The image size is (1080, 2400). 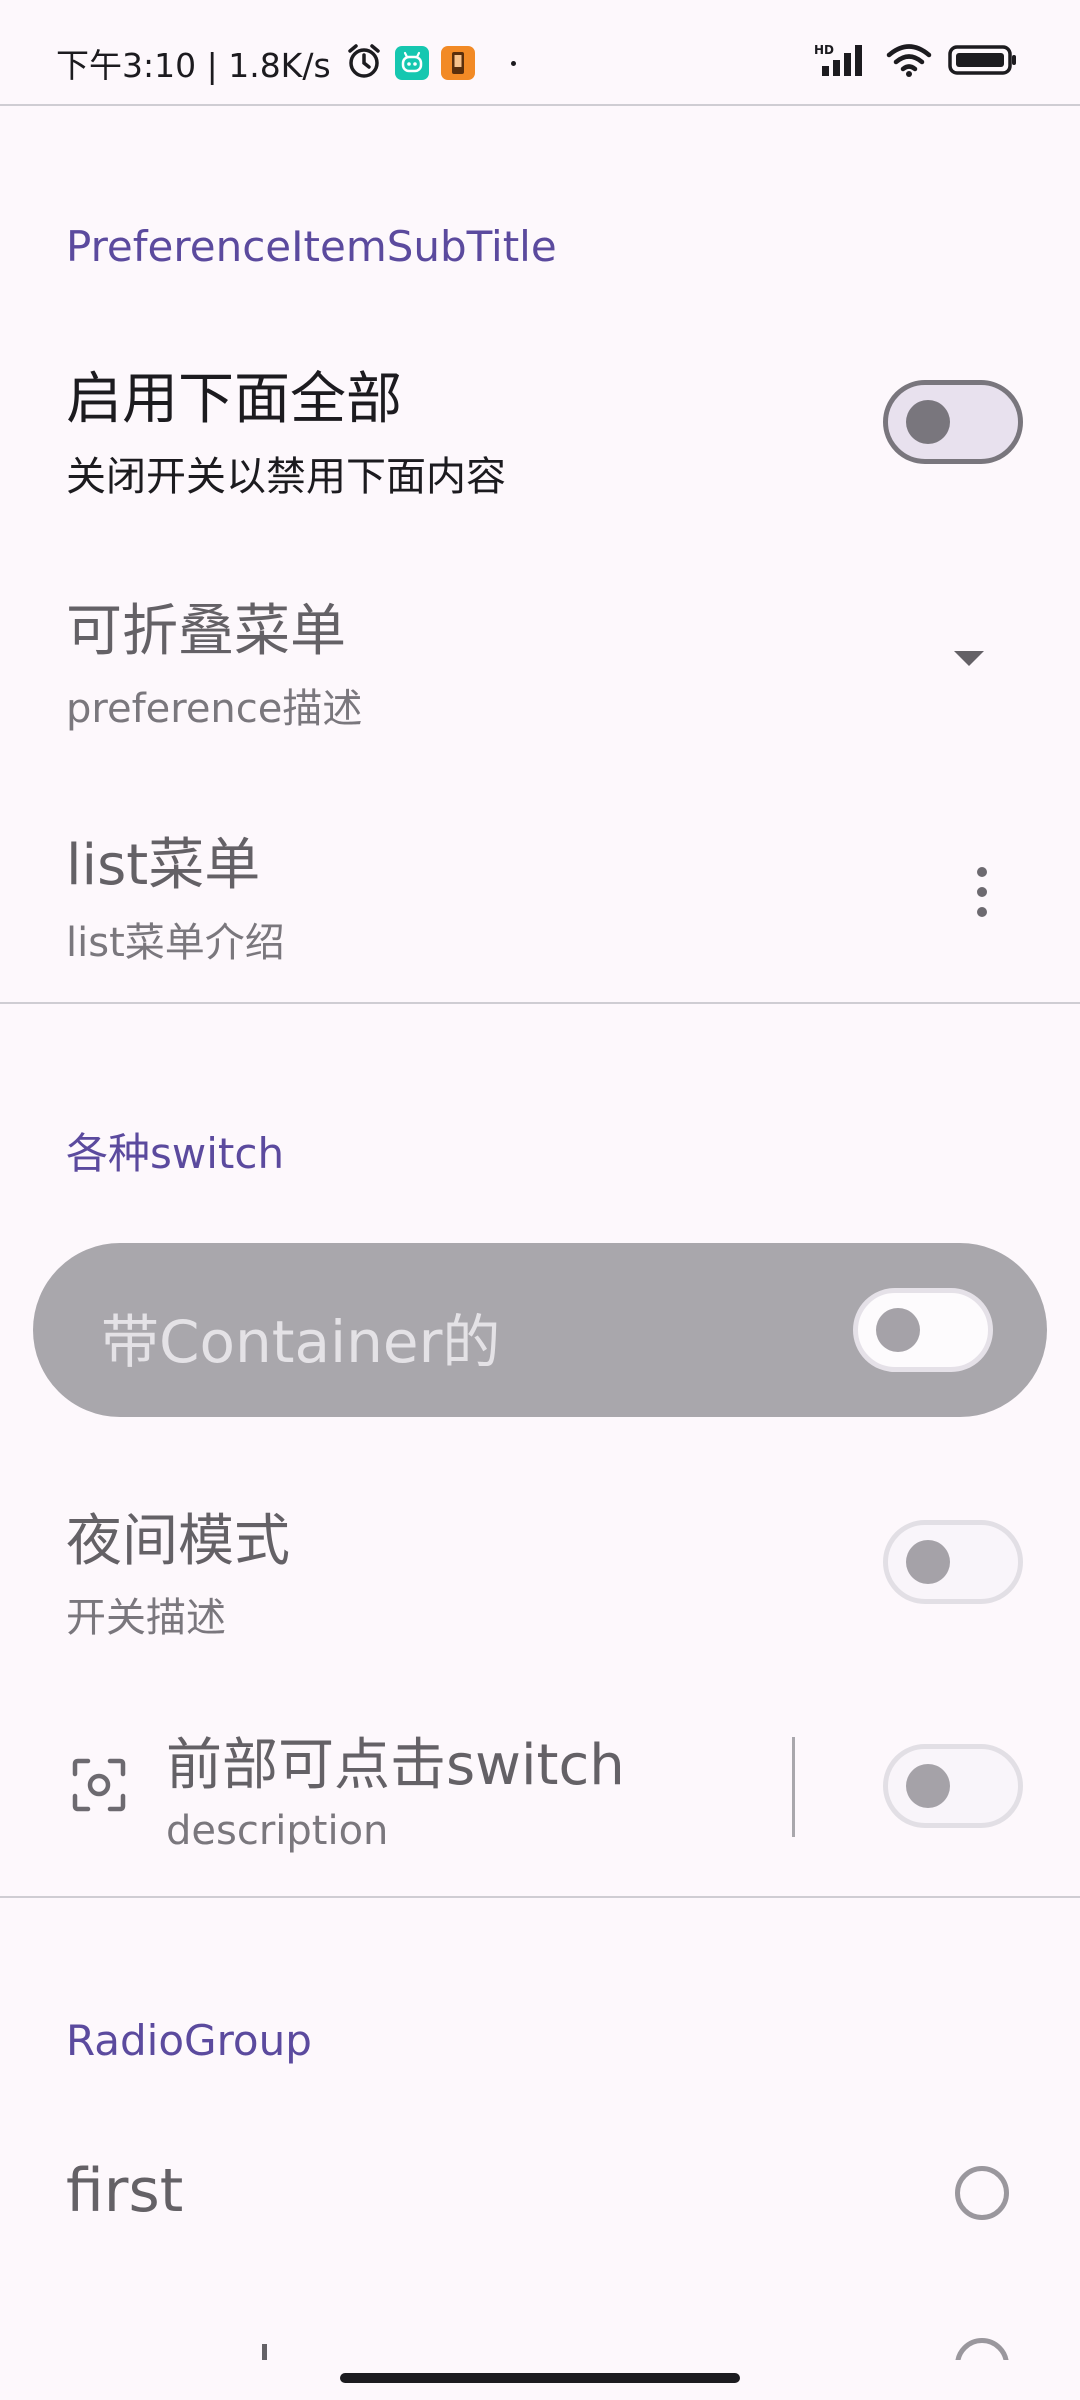 I want to click on radio-button-partial, so click(x=982, y=2349).